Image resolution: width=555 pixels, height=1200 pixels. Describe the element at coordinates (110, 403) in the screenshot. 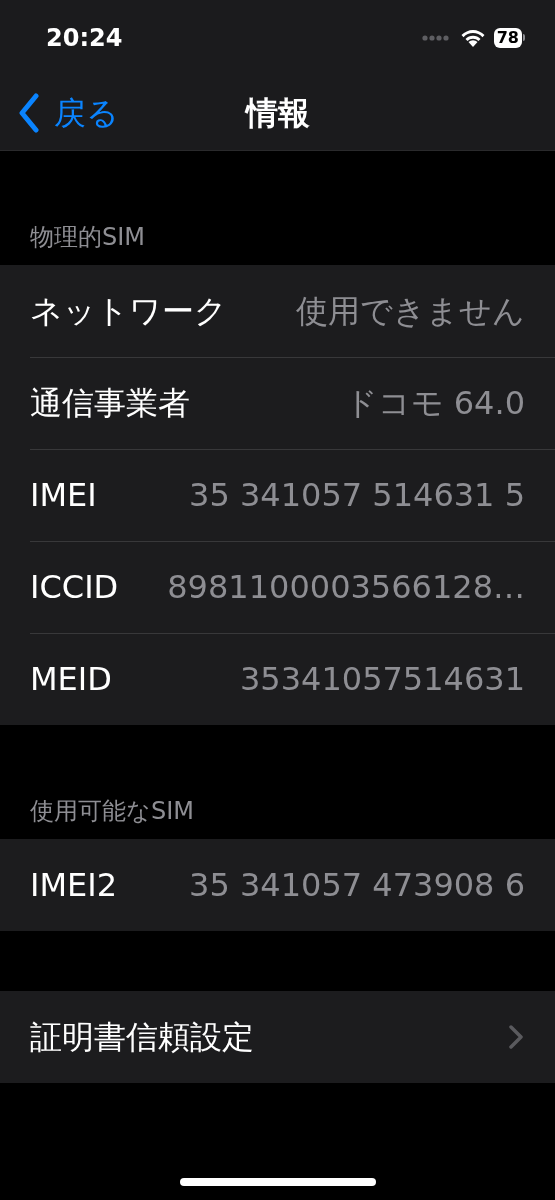

I see `row-label: 通信事業者` at that location.